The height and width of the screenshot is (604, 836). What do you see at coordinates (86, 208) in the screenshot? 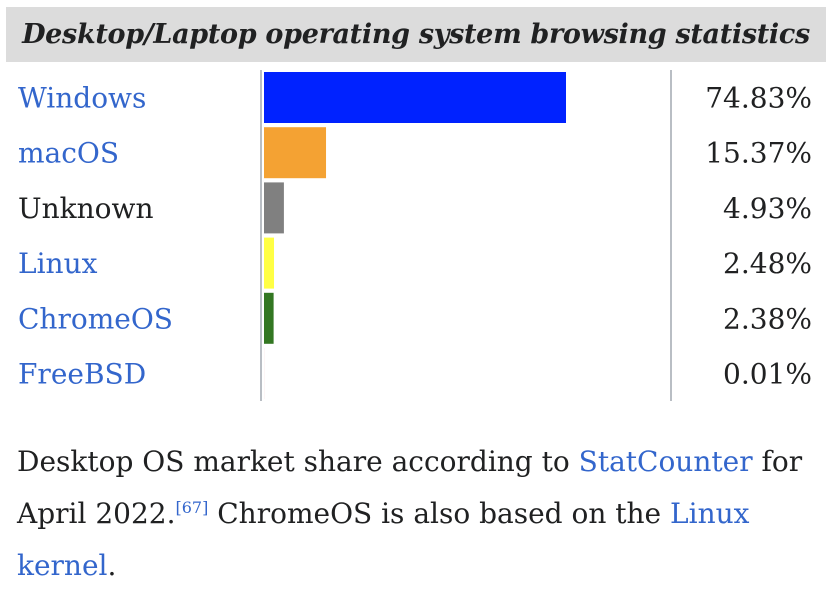
I see `category-label-unknown: Unknown` at bounding box center [86, 208].